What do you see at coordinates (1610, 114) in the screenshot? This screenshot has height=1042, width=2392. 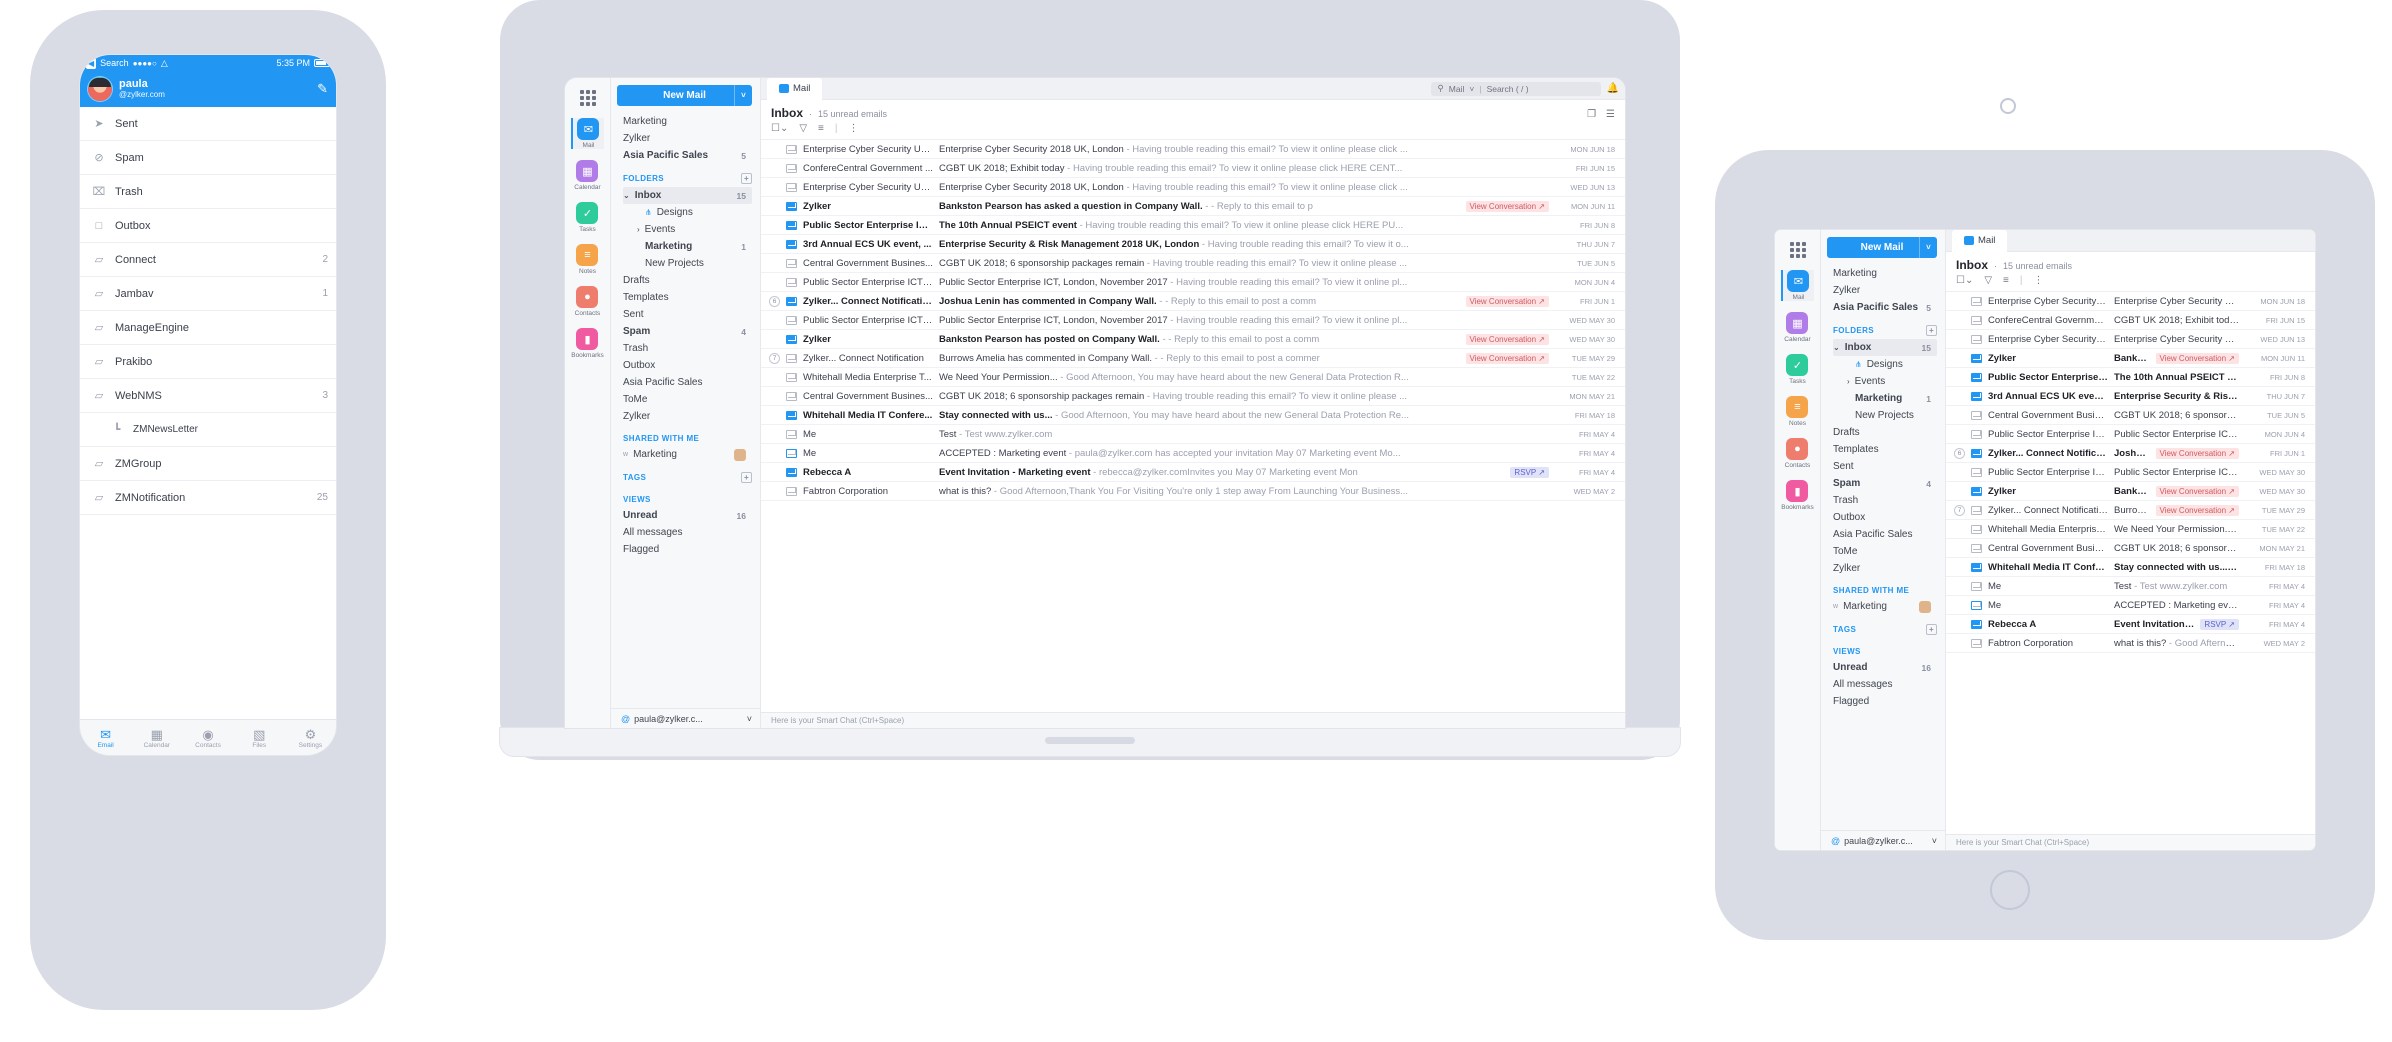 I see `menu-icon: ☰` at bounding box center [1610, 114].